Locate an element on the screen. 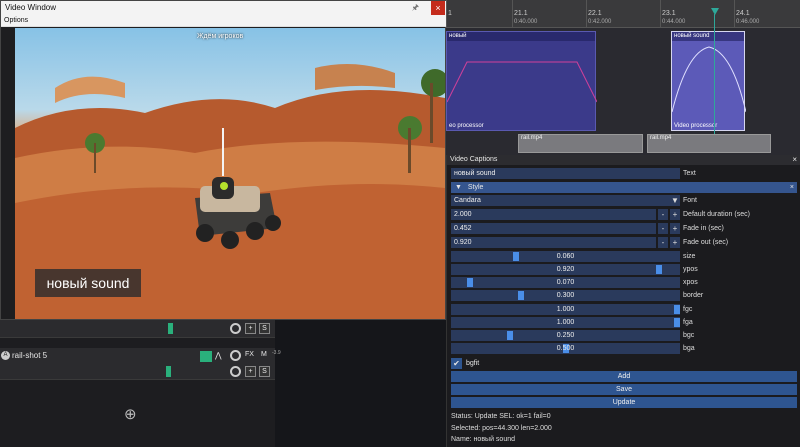 The width and height of the screenshot is (800, 447). text-label: Text is located at coordinates (689, 173).